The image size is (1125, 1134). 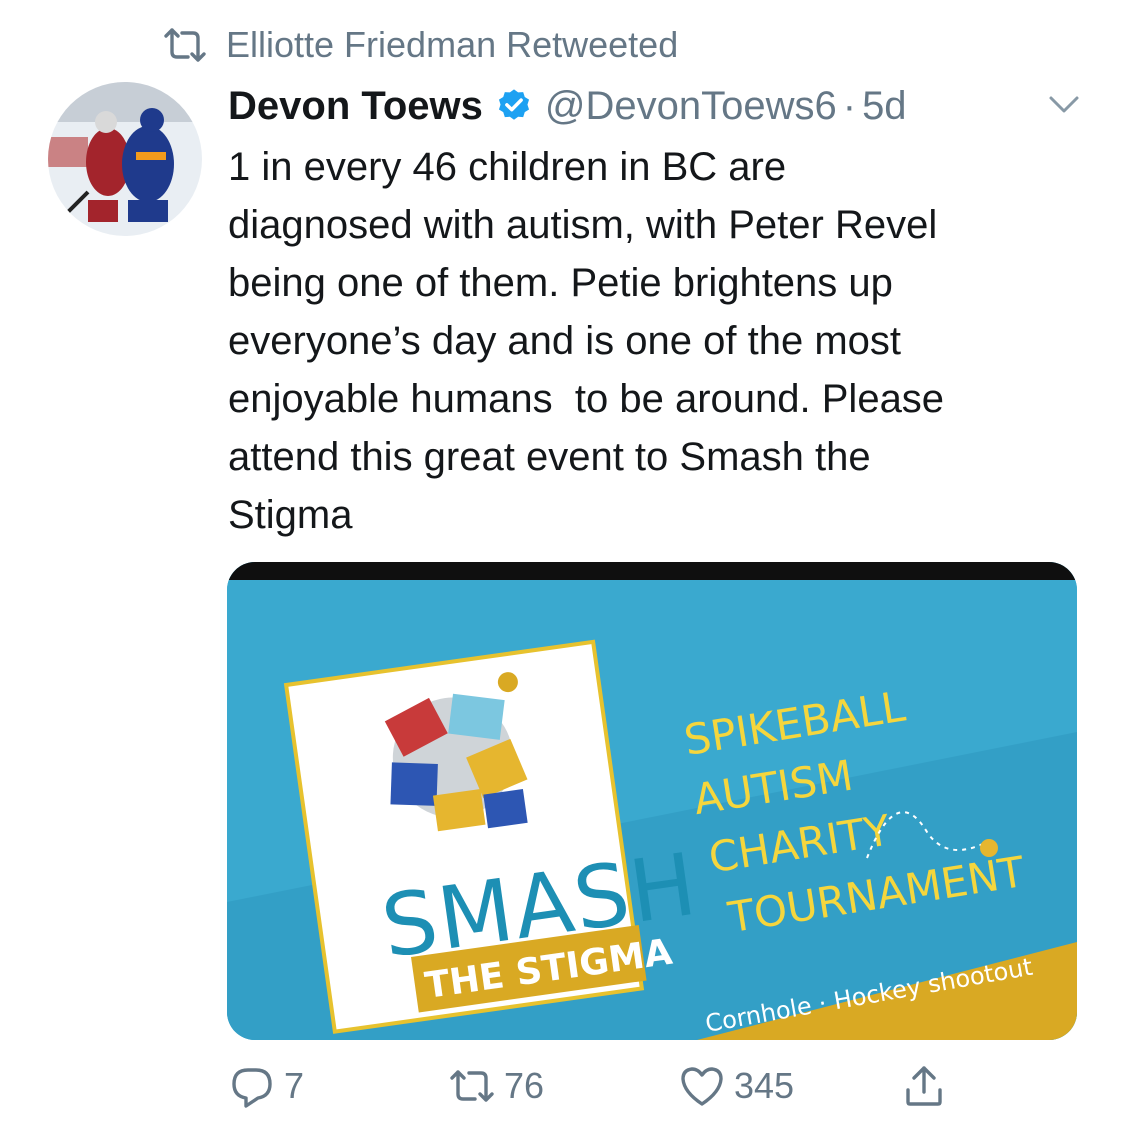 What do you see at coordinates (496, 1086) in the screenshot?
I see `retweet-button: 76` at bounding box center [496, 1086].